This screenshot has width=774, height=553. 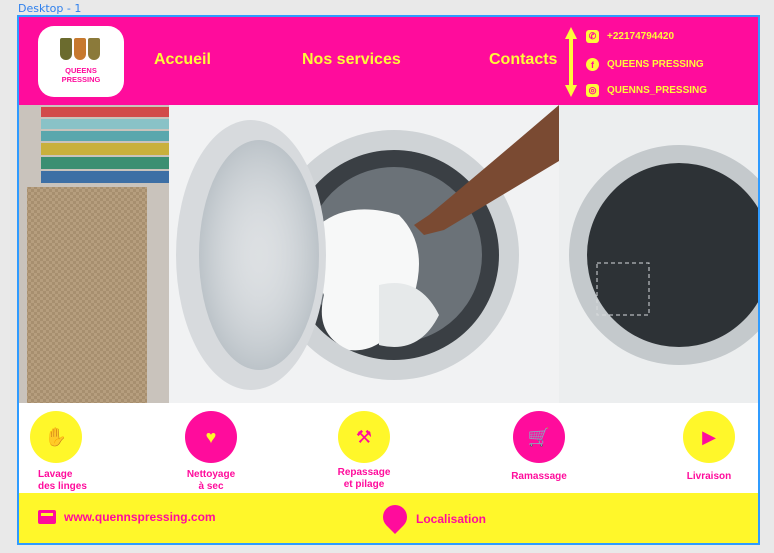 I want to click on nav-accueil: Accueil, so click(x=182, y=60).